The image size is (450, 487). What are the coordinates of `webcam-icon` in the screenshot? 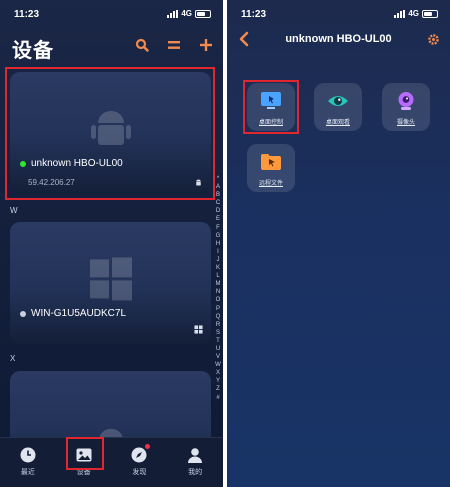 It's located at (406, 101).